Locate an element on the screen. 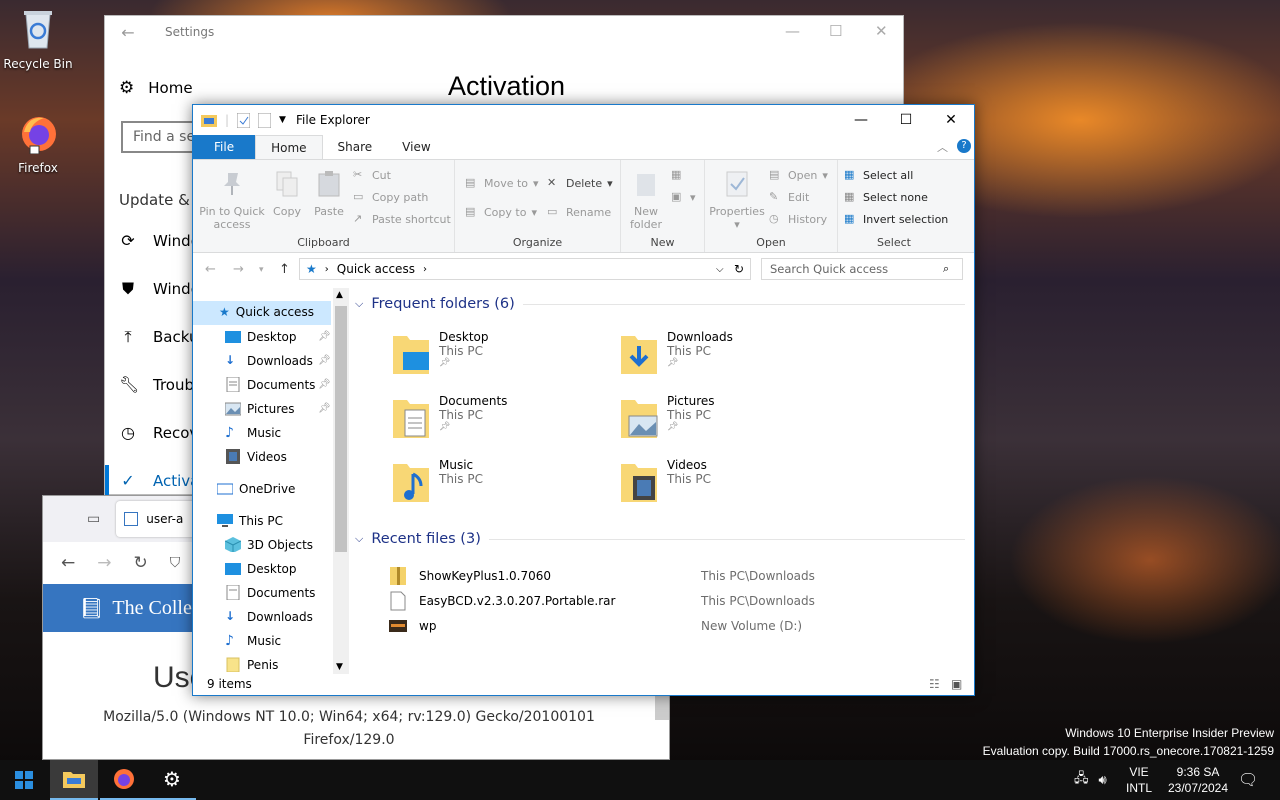 This screenshot has width=1280, height=800. network-icon: 🖧︎ is located at coordinates (1081, 780).